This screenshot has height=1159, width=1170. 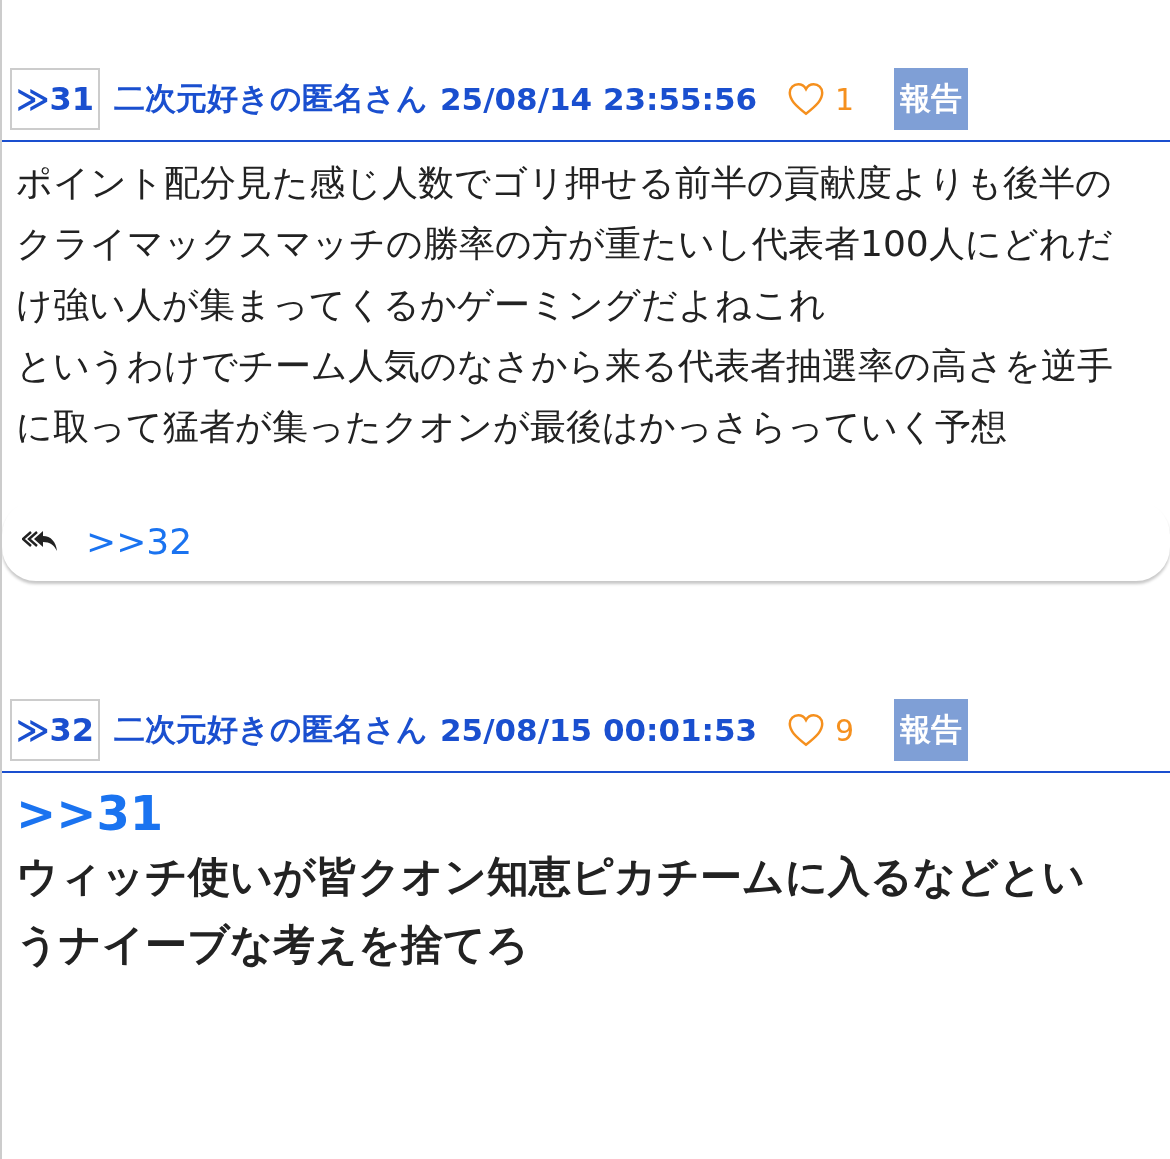 I want to click on post-date: 25/08/15 00:01:53, so click(x=599, y=730).